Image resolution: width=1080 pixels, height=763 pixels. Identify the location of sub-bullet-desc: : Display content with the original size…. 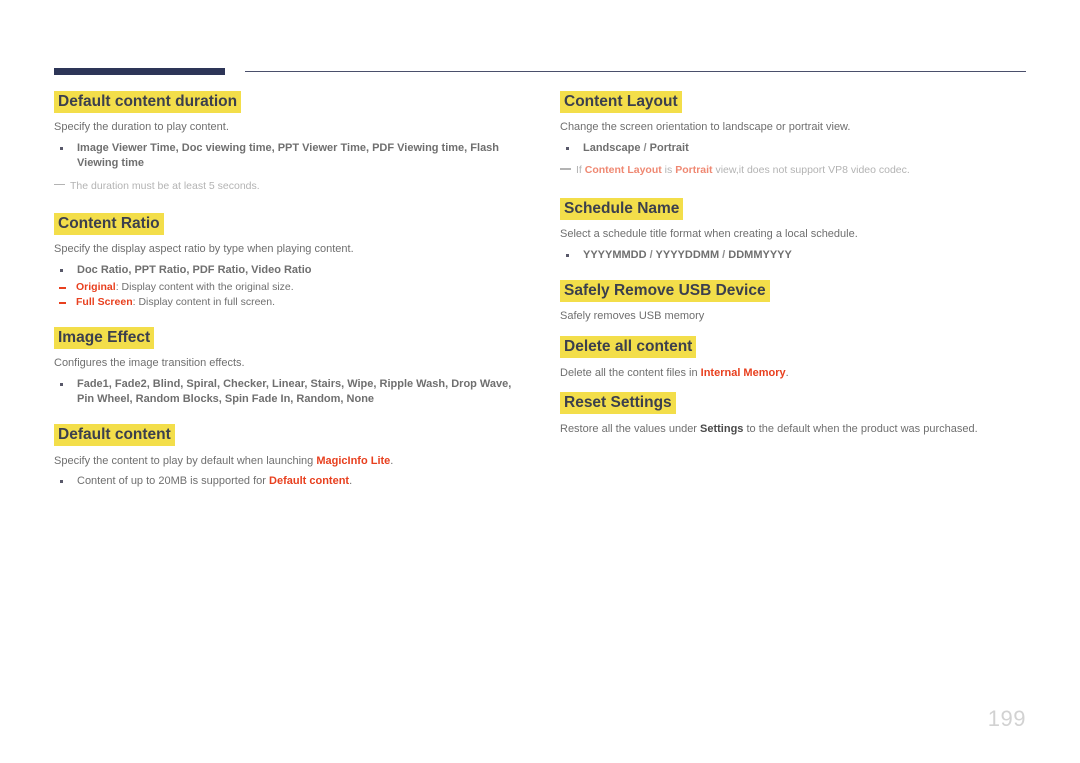
(204, 287).